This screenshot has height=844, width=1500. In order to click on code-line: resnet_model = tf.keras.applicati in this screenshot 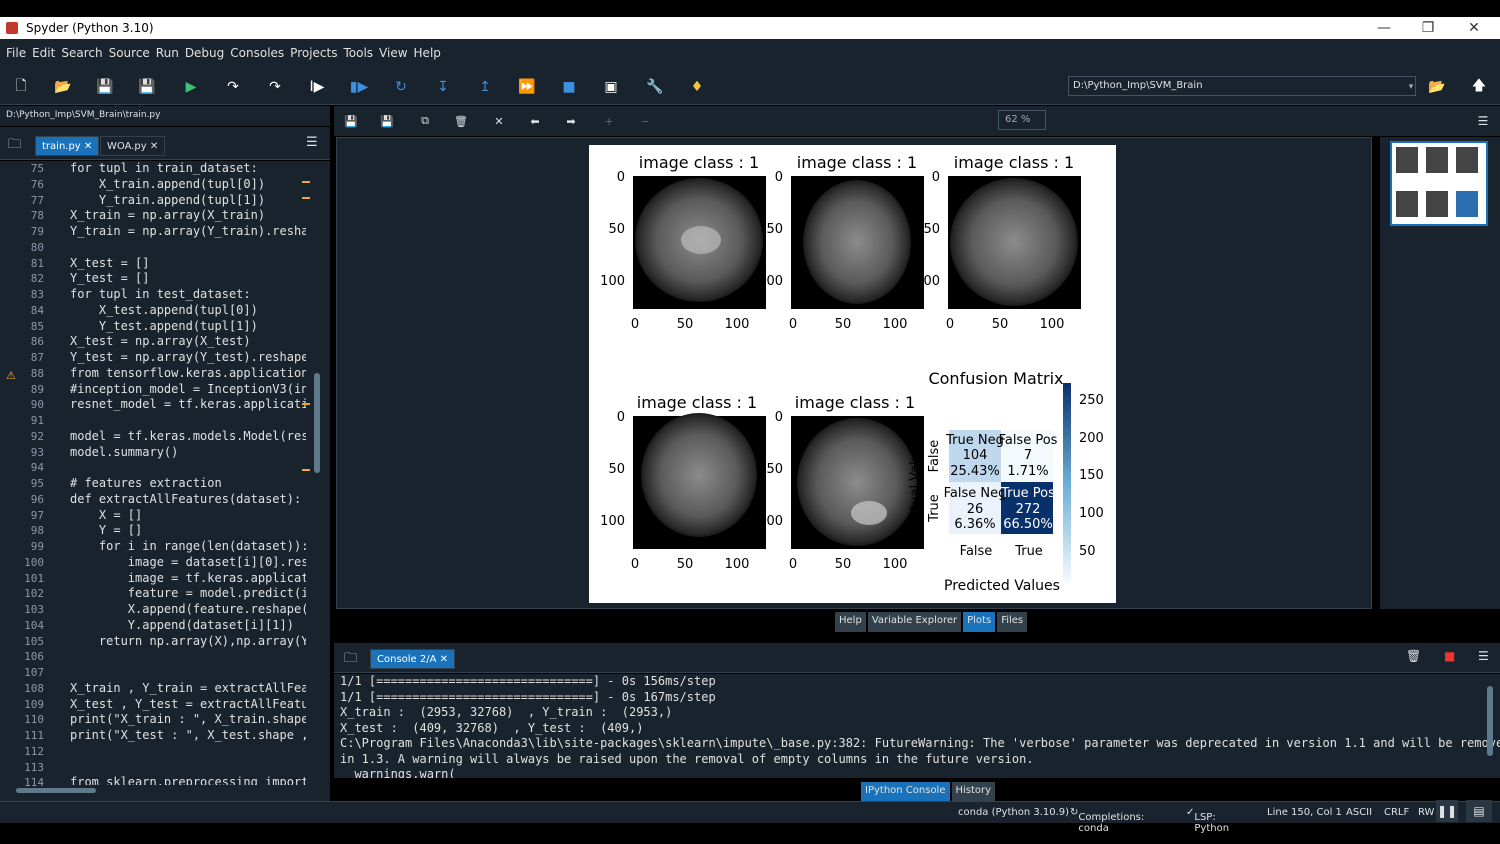, I will do `click(188, 405)`.